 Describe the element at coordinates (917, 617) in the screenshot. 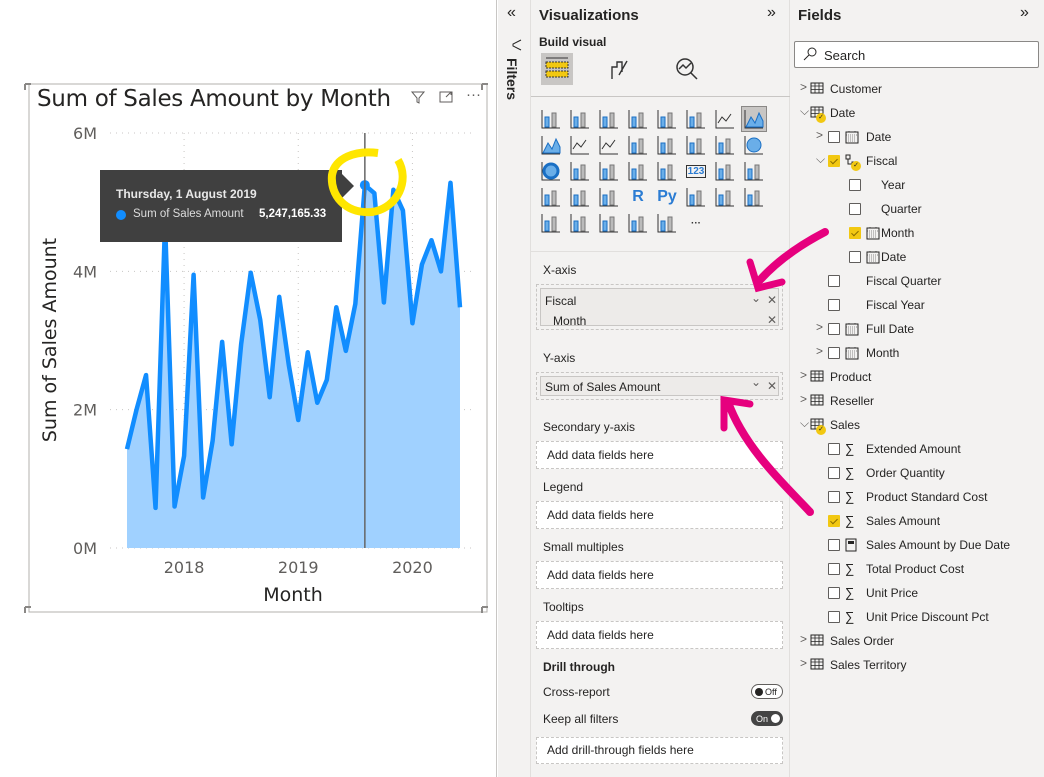

I see `field-item-unit-price-discount-pct: ∑ Unit Price Discount Pct` at that location.